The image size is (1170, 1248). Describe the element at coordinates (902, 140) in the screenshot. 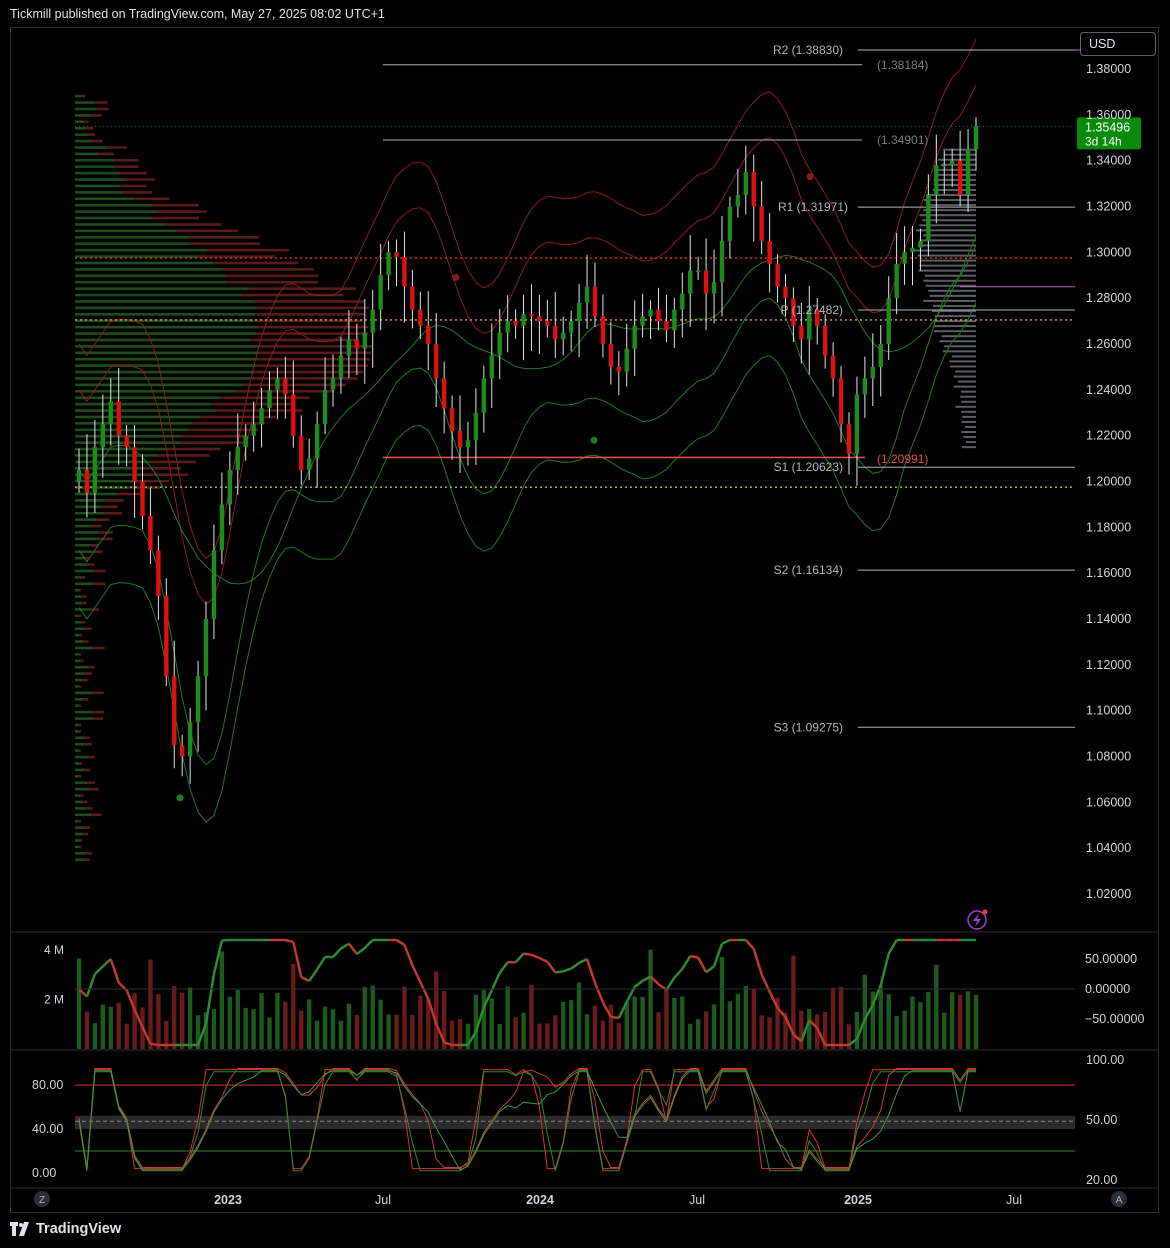

I see `pivot-prev-r1-label: (1.34901)` at that location.